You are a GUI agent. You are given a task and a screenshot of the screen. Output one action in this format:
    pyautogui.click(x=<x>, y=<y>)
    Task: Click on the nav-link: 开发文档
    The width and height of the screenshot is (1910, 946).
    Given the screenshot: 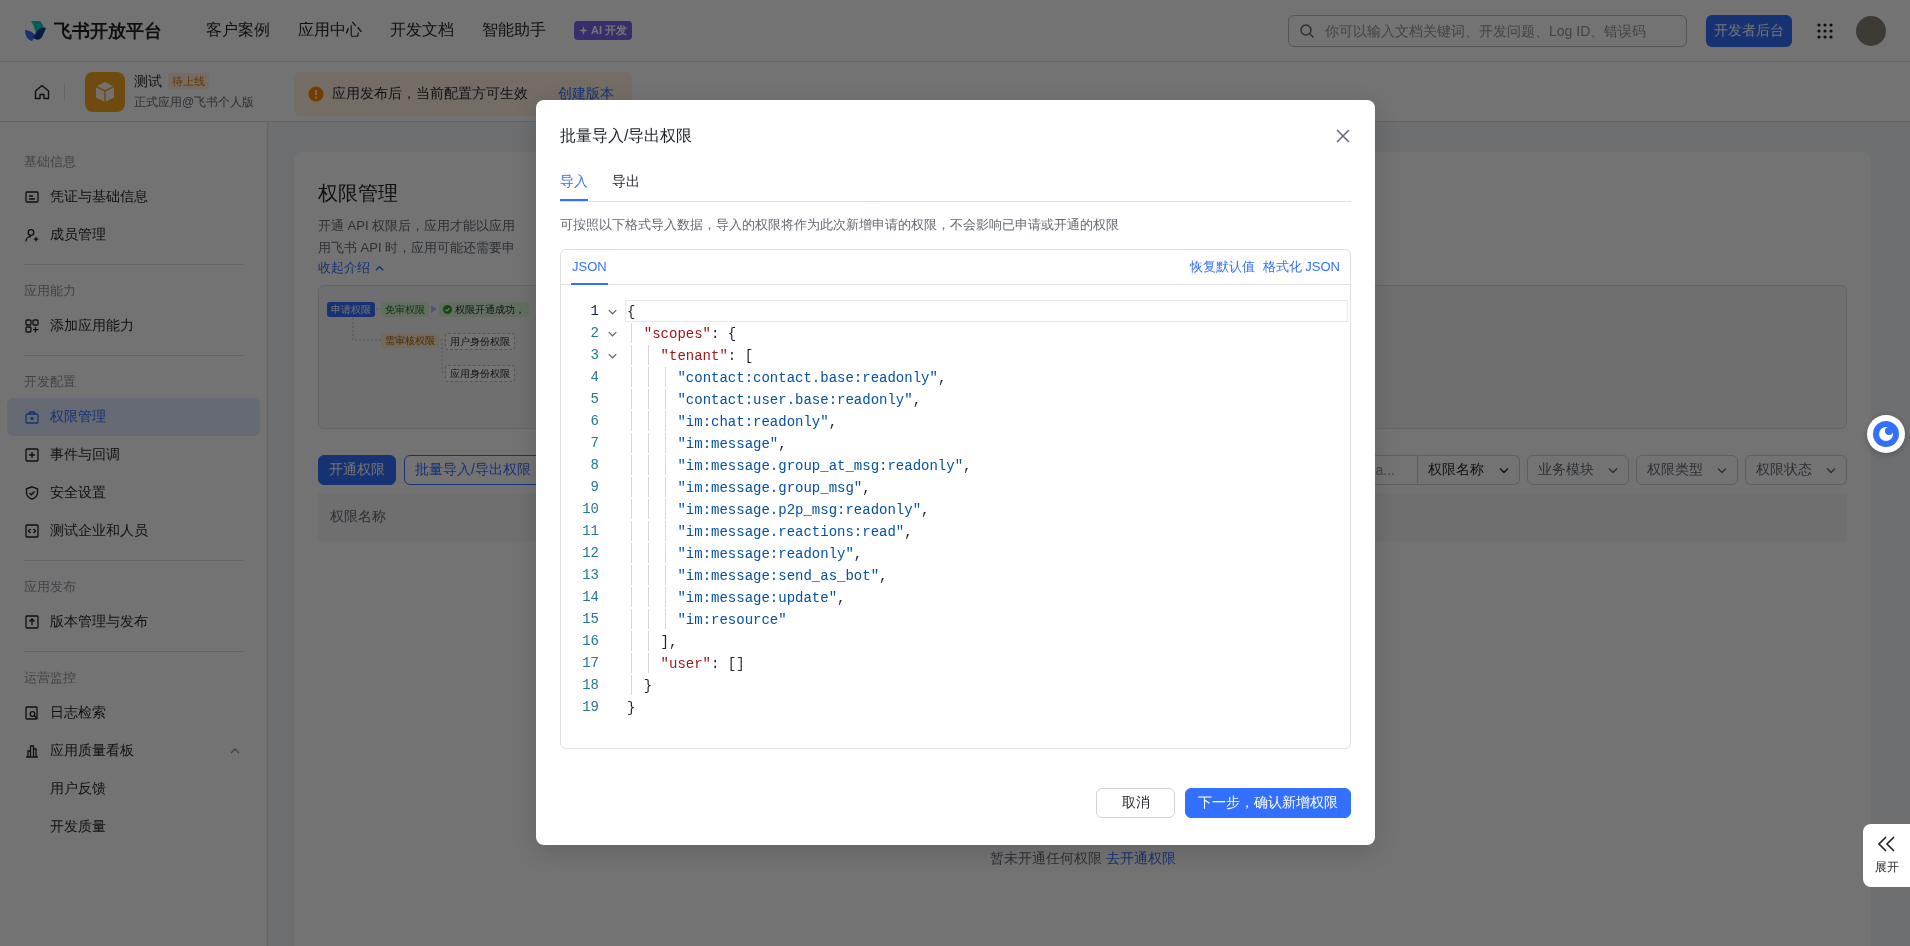 What is the action you would take?
    pyautogui.click(x=422, y=30)
    